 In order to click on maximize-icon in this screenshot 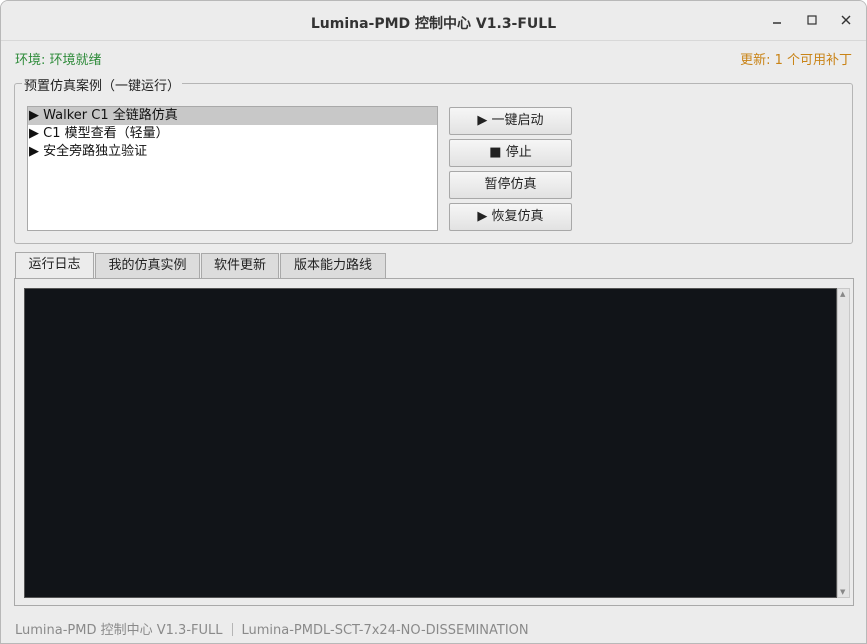, I will do `click(812, 20)`.